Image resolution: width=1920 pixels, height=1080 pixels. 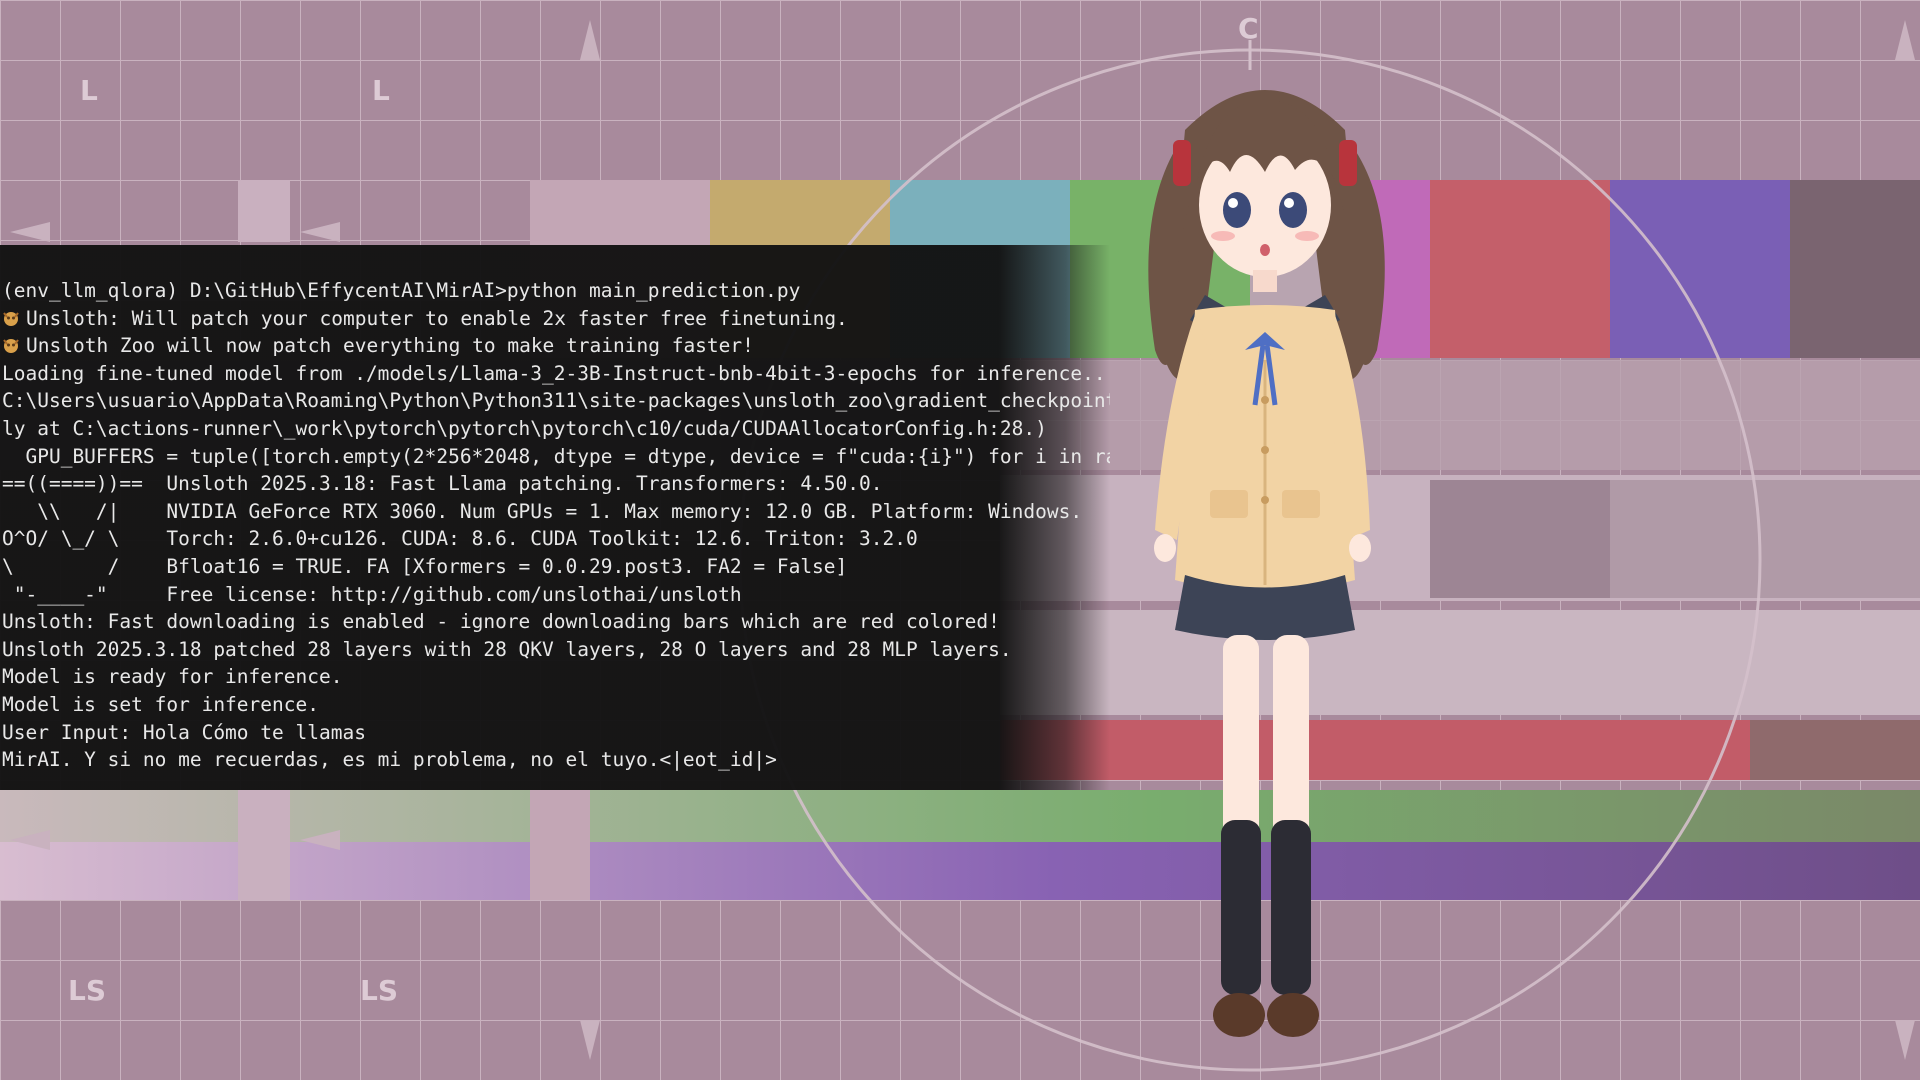 I want to click on terminal-line: Model is ready for inference., so click(x=172, y=677).